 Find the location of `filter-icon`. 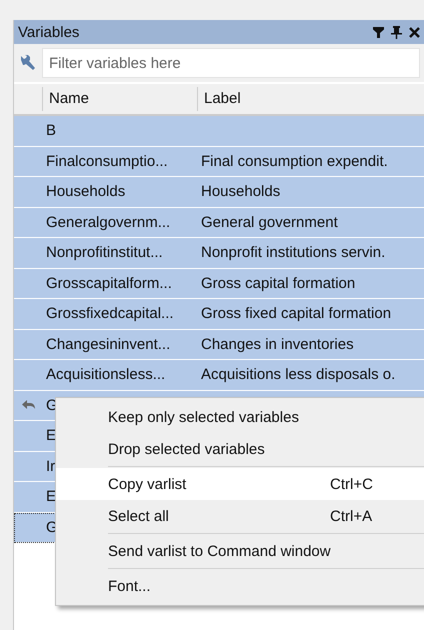

filter-icon is located at coordinates (378, 32).